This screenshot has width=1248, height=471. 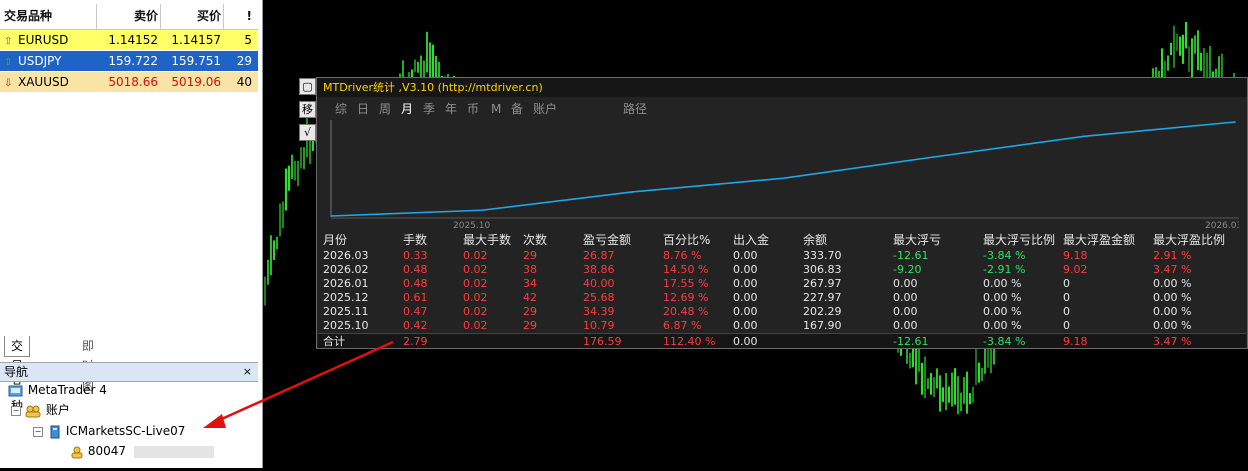 What do you see at coordinates (304, 382) in the screenshot?
I see `arrow-line` at bounding box center [304, 382].